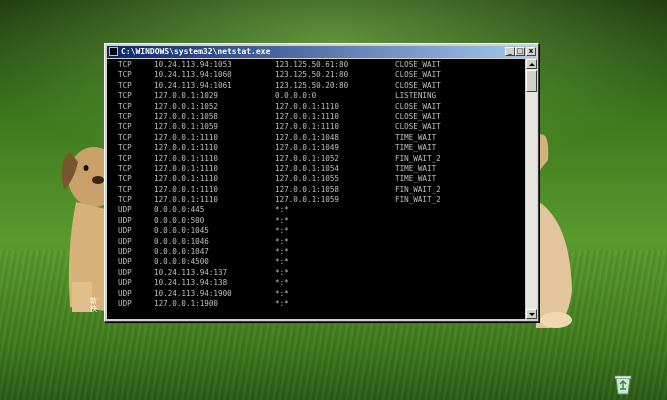 The height and width of the screenshot is (400, 667). I want to click on local-address-cell: 10.24.113.94:1060, so click(193, 75).